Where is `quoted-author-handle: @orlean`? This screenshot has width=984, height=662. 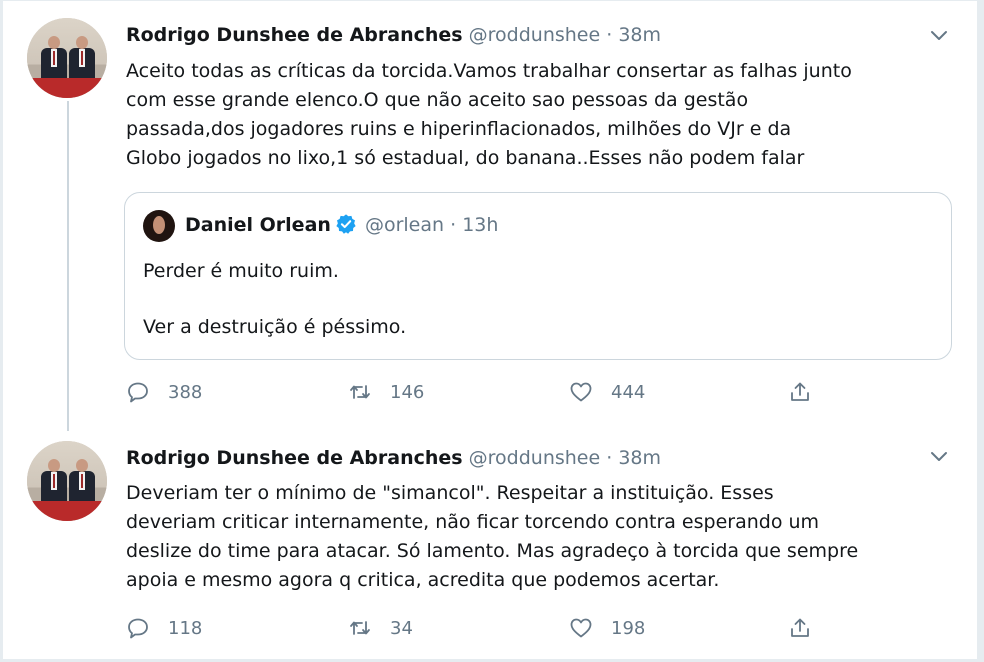
quoted-author-handle: @orlean is located at coordinates (404, 225).